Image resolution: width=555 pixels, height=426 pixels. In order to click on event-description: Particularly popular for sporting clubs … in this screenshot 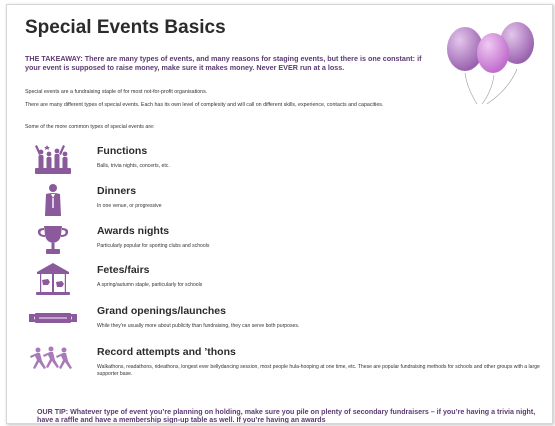, I will do `click(153, 246)`.